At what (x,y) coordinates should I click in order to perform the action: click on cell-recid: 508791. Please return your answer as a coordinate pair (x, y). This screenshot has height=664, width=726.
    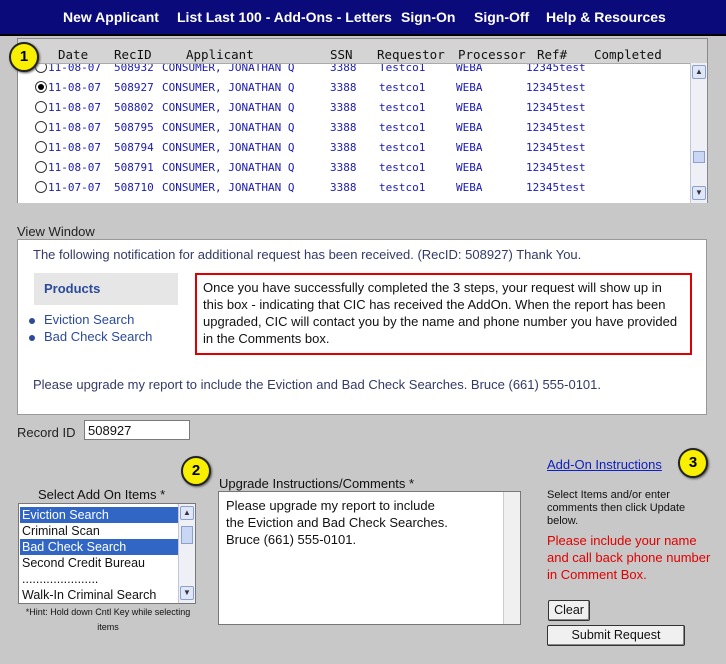
    Looking at the image, I should click on (134, 167).